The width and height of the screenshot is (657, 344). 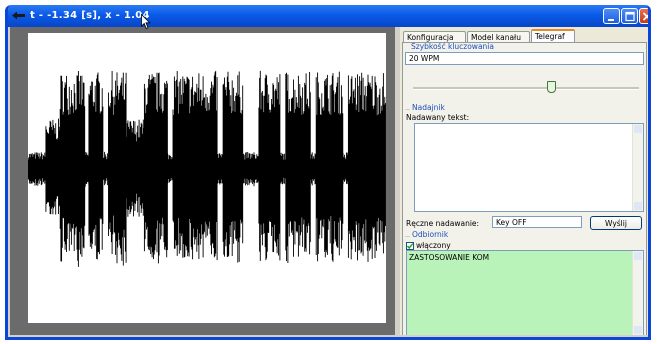 I want to click on check-icon, so click(x=410, y=246).